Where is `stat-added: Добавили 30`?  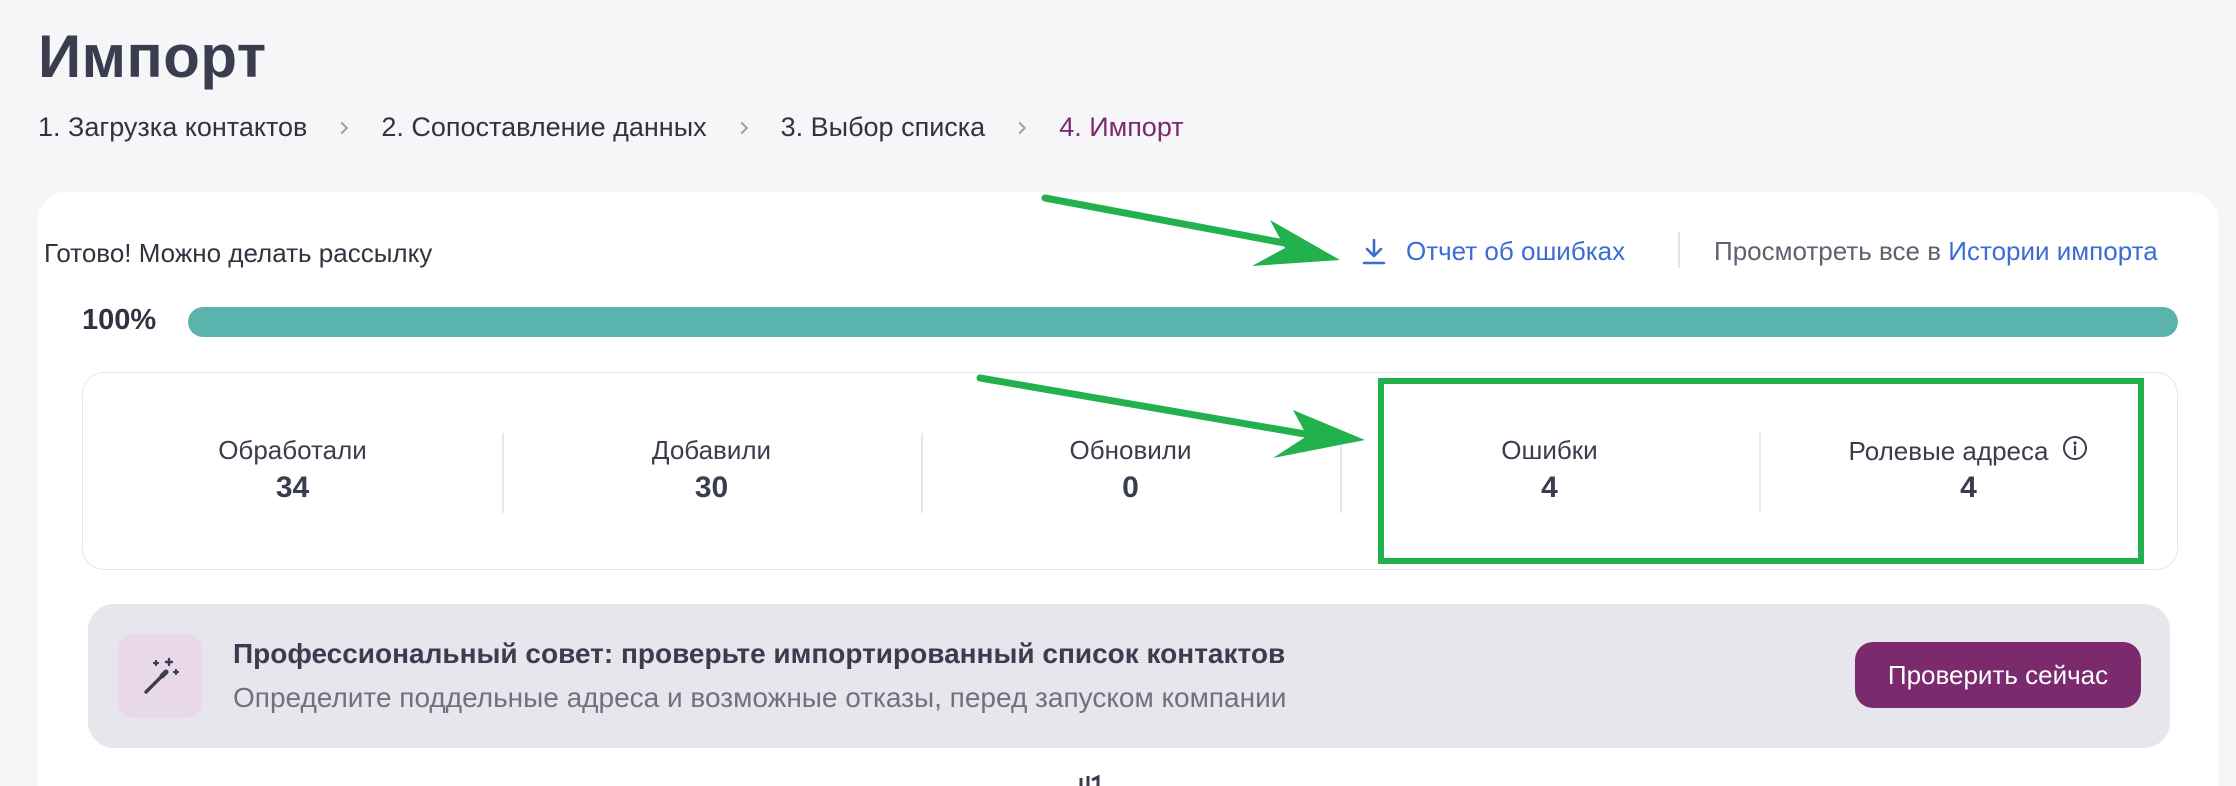
stat-added: Добавили 30 is located at coordinates (711, 472).